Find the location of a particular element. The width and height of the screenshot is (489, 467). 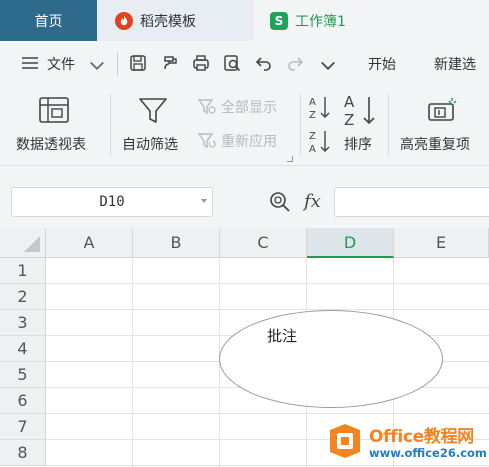

name-box-value: D10 is located at coordinates (112, 202).